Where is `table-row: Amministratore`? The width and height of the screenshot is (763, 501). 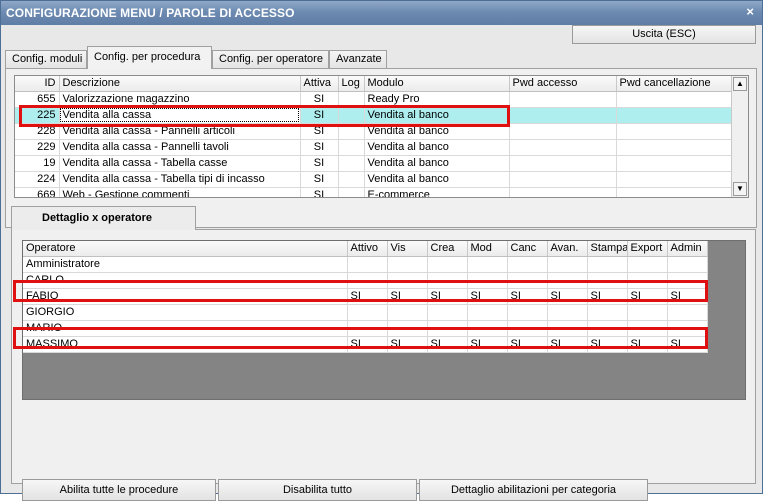
table-row: Amministratore is located at coordinates (365, 264).